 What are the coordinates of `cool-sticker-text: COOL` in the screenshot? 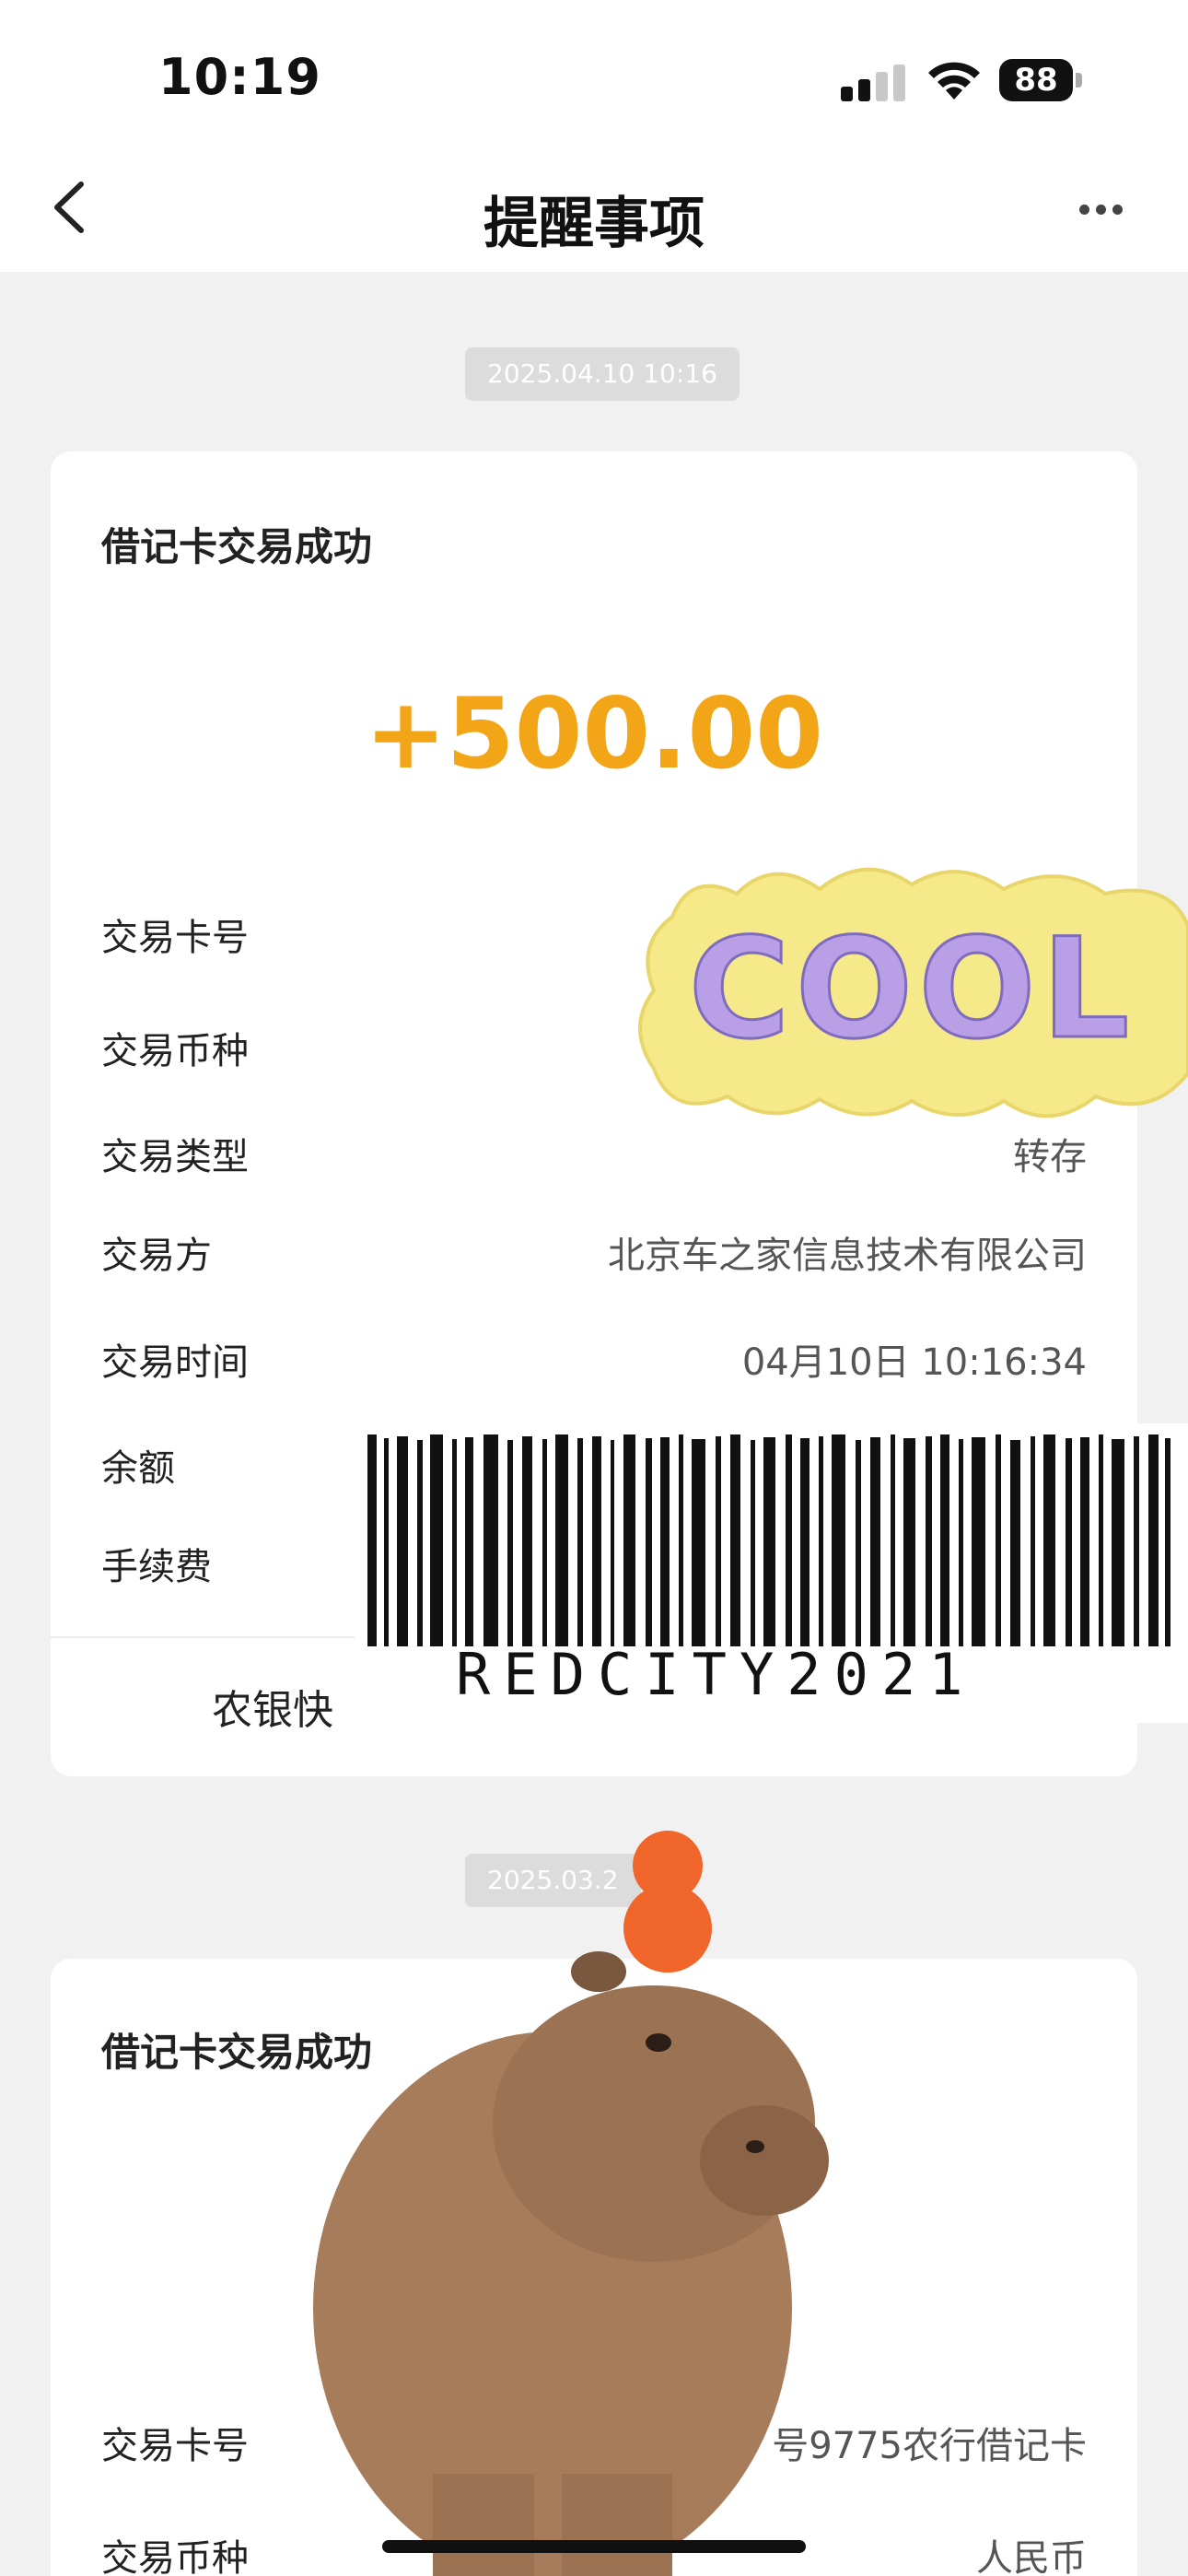 It's located at (912, 989).